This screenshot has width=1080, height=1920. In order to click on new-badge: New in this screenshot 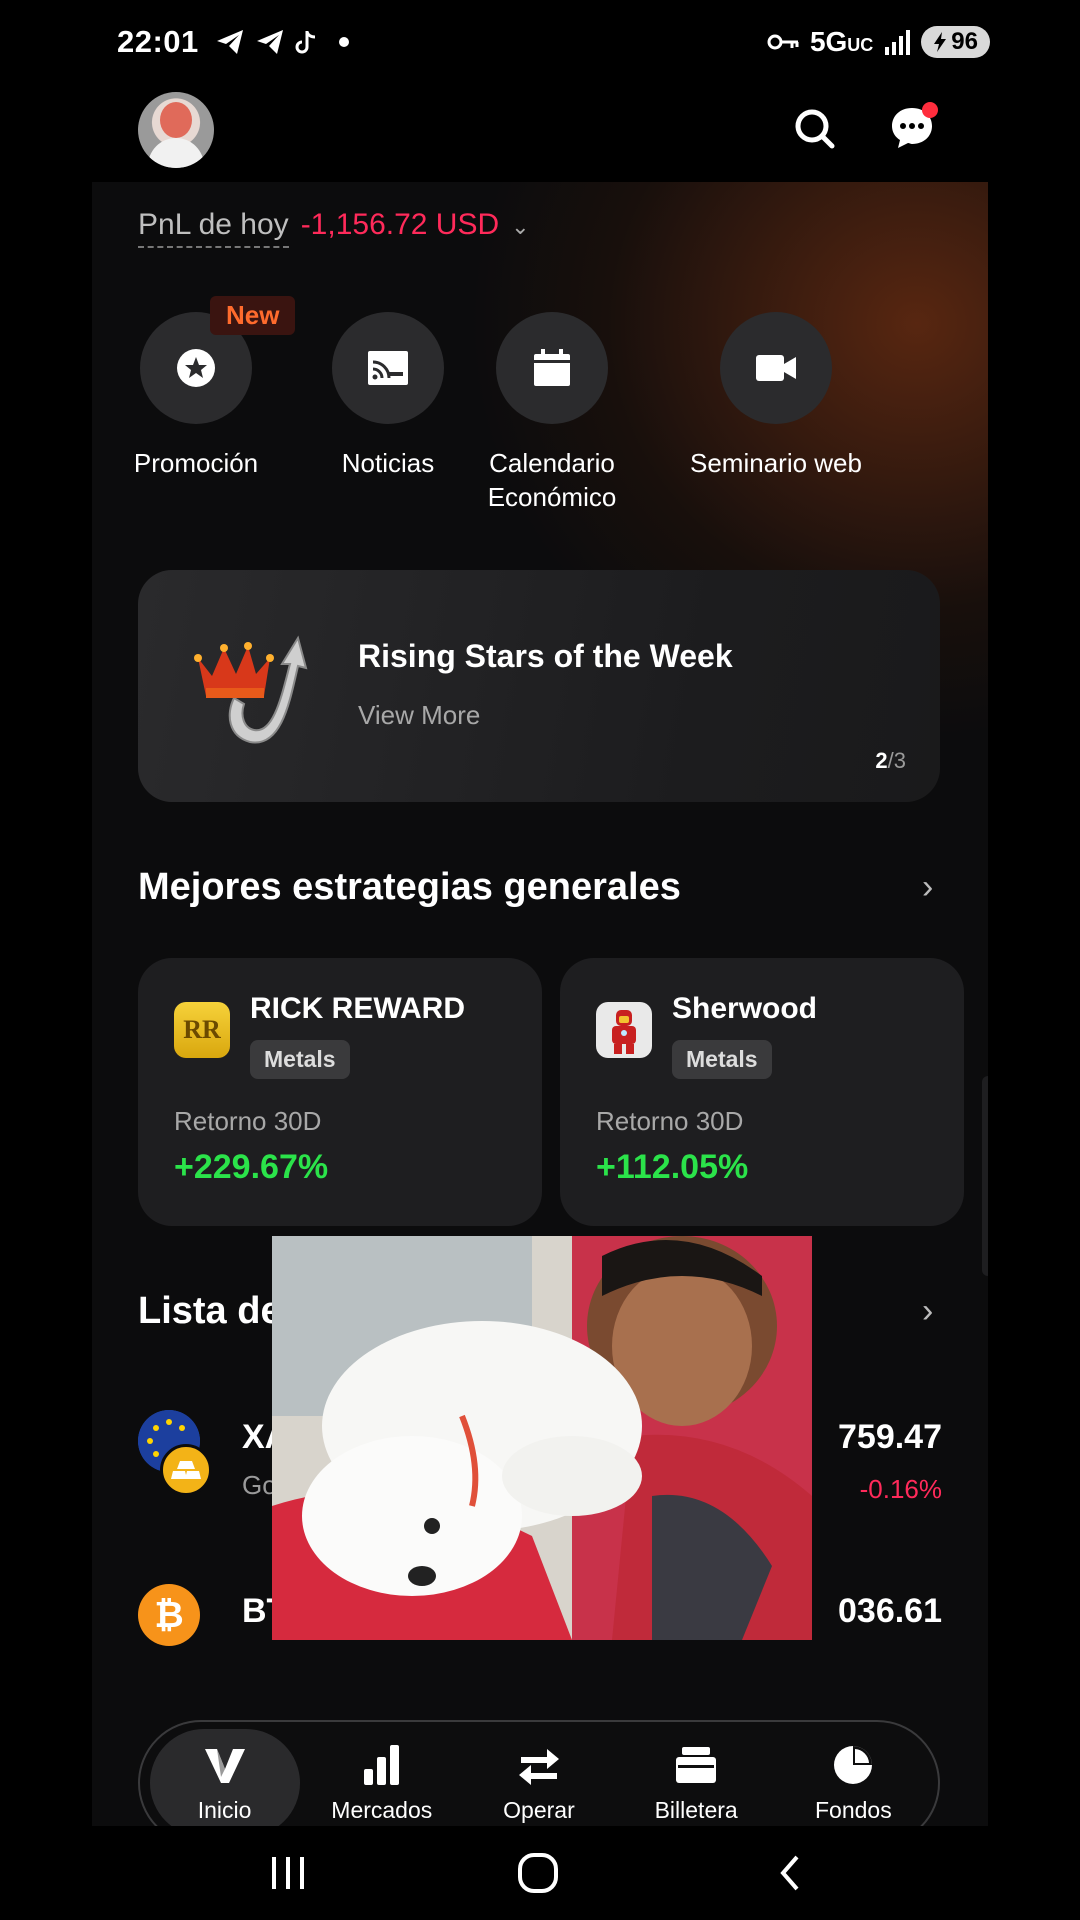, I will do `click(253, 315)`.